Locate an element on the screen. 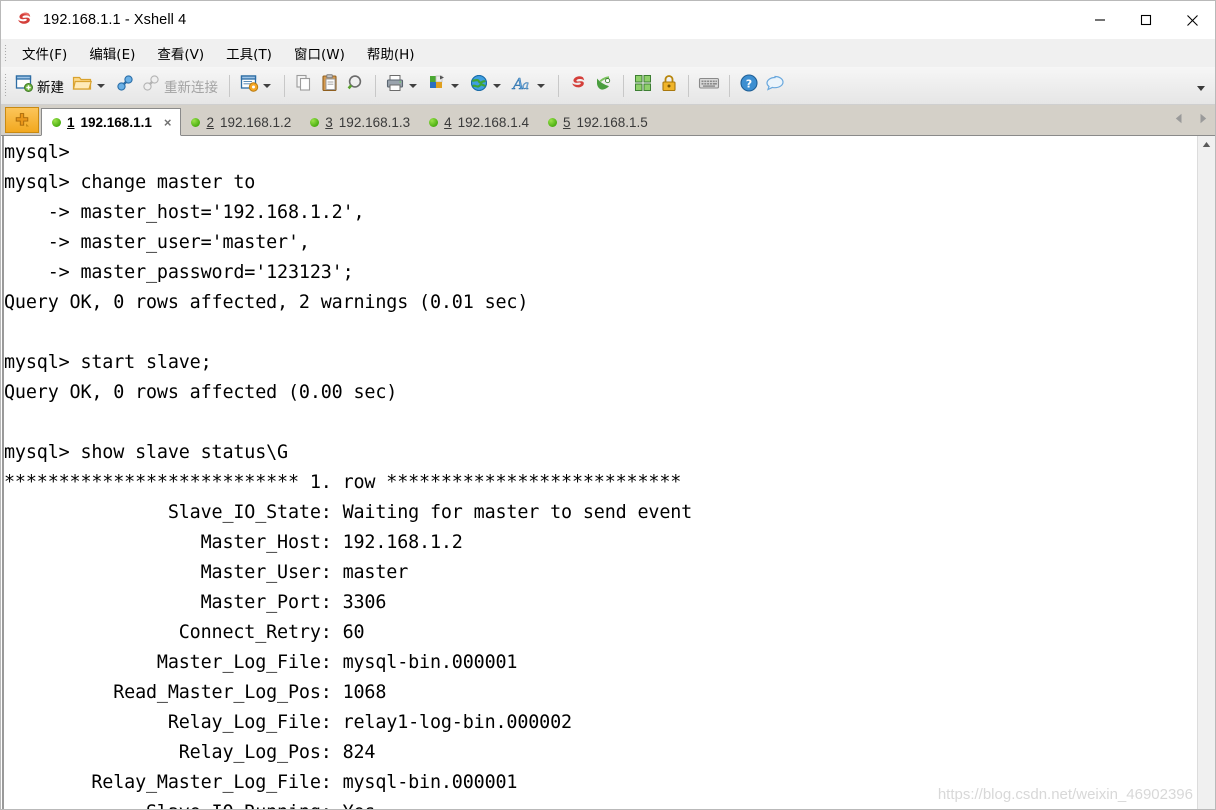  minimize-button is located at coordinates (1100, 20).